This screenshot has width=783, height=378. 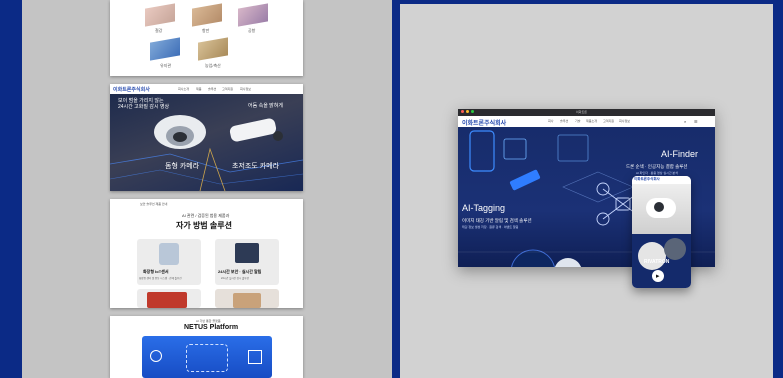 I want to click on browser-titlebar: 이화트론, so click(x=586, y=112).